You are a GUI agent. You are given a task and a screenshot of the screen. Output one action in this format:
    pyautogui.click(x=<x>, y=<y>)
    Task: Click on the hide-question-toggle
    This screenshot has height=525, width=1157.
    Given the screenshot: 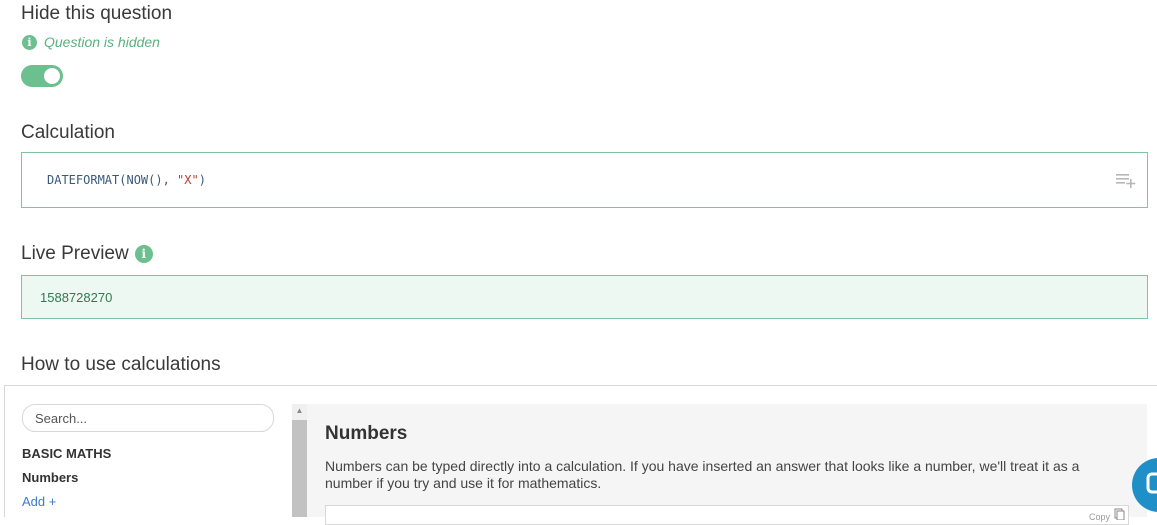 What is the action you would take?
    pyautogui.click(x=42, y=76)
    